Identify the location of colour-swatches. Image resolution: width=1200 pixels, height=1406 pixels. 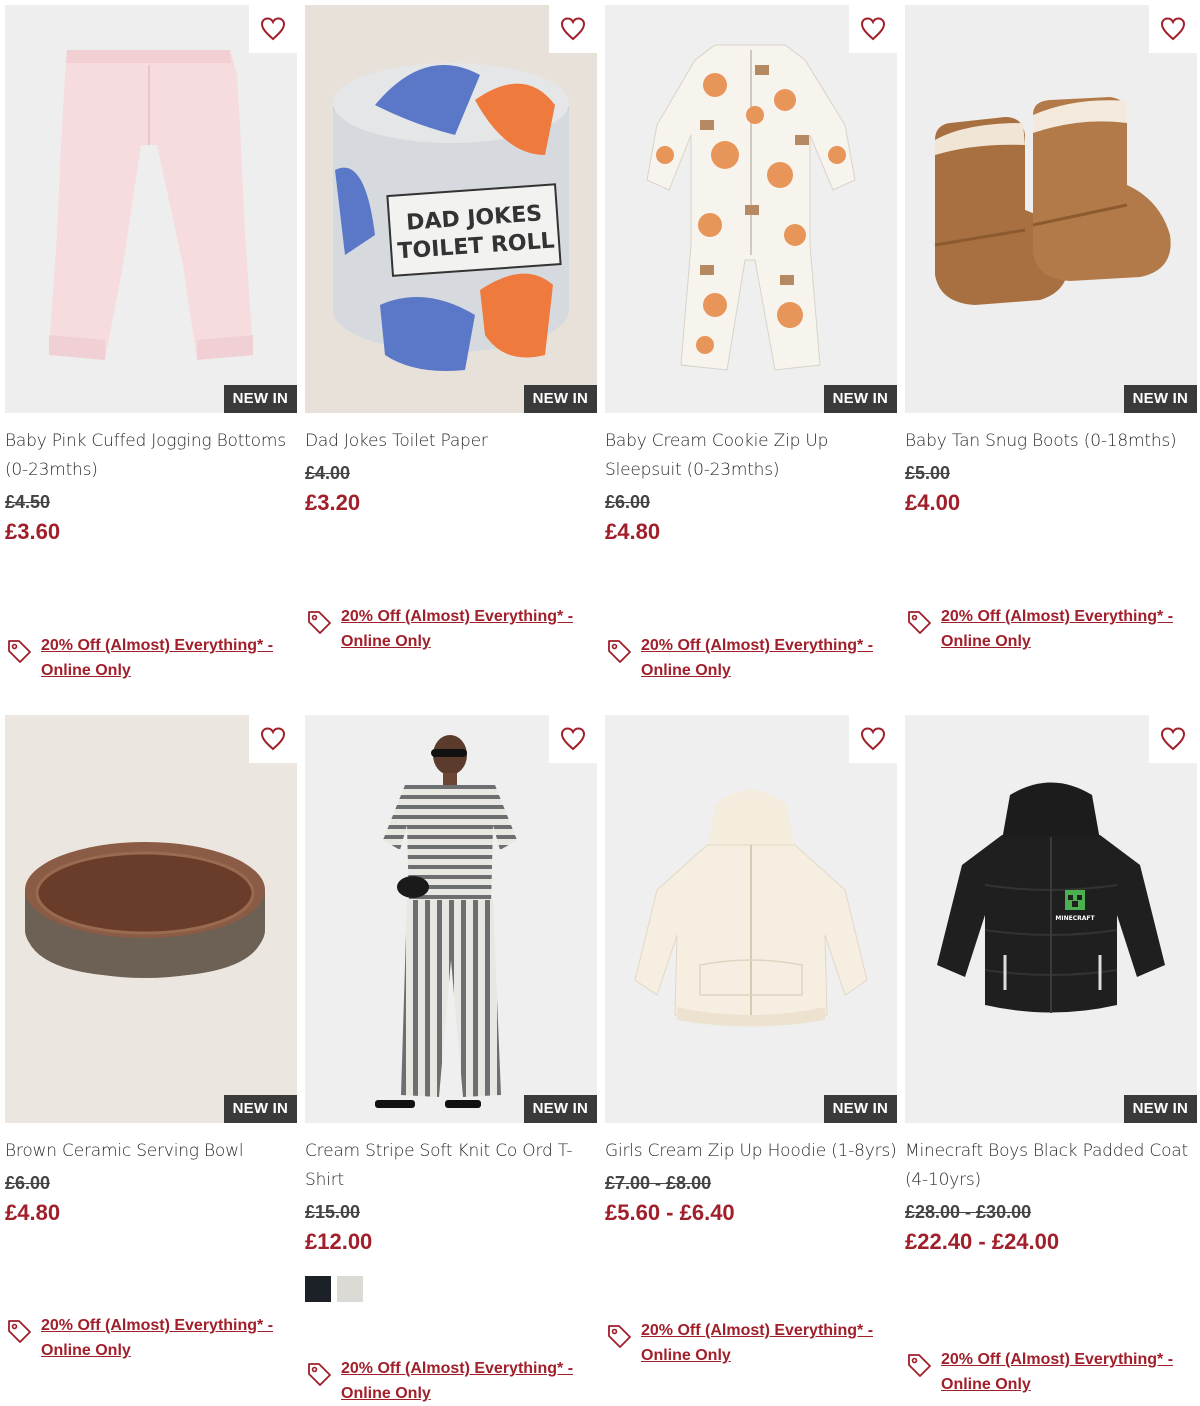
(451, 1289).